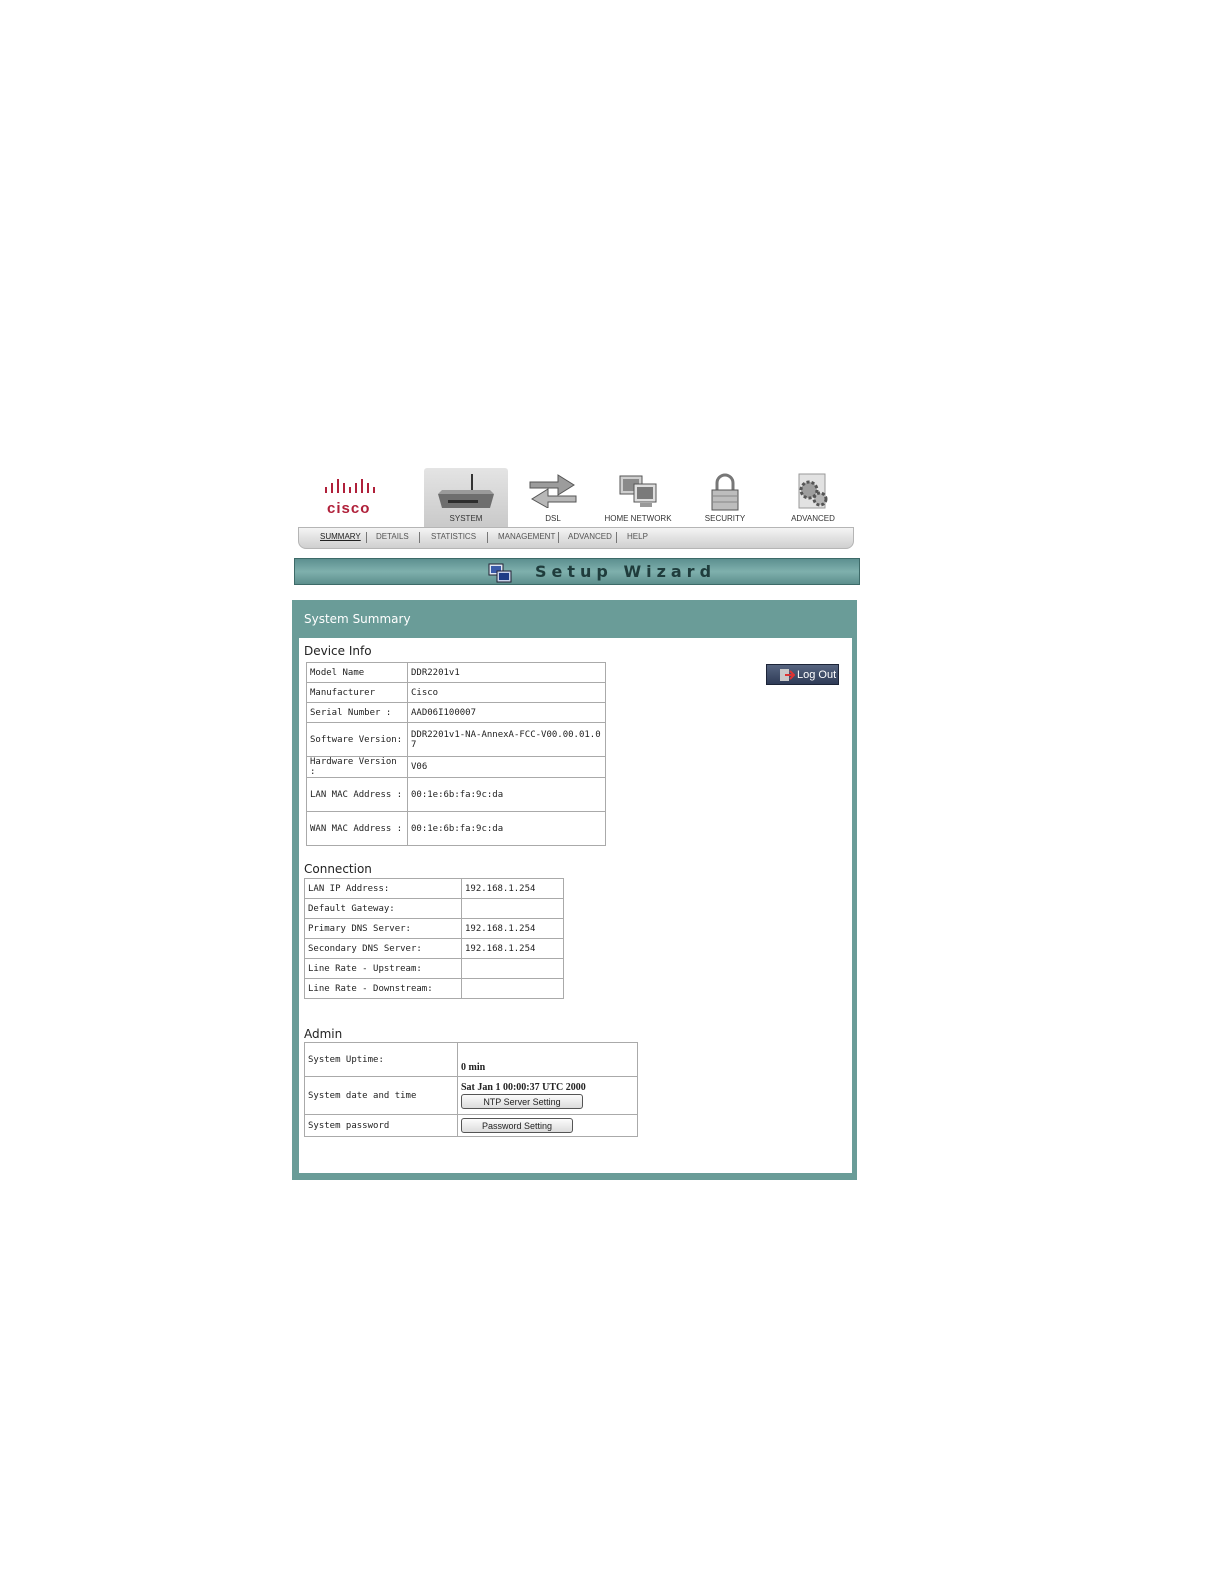  I want to click on serial-number-label: Serial Number :, so click(357, 712).